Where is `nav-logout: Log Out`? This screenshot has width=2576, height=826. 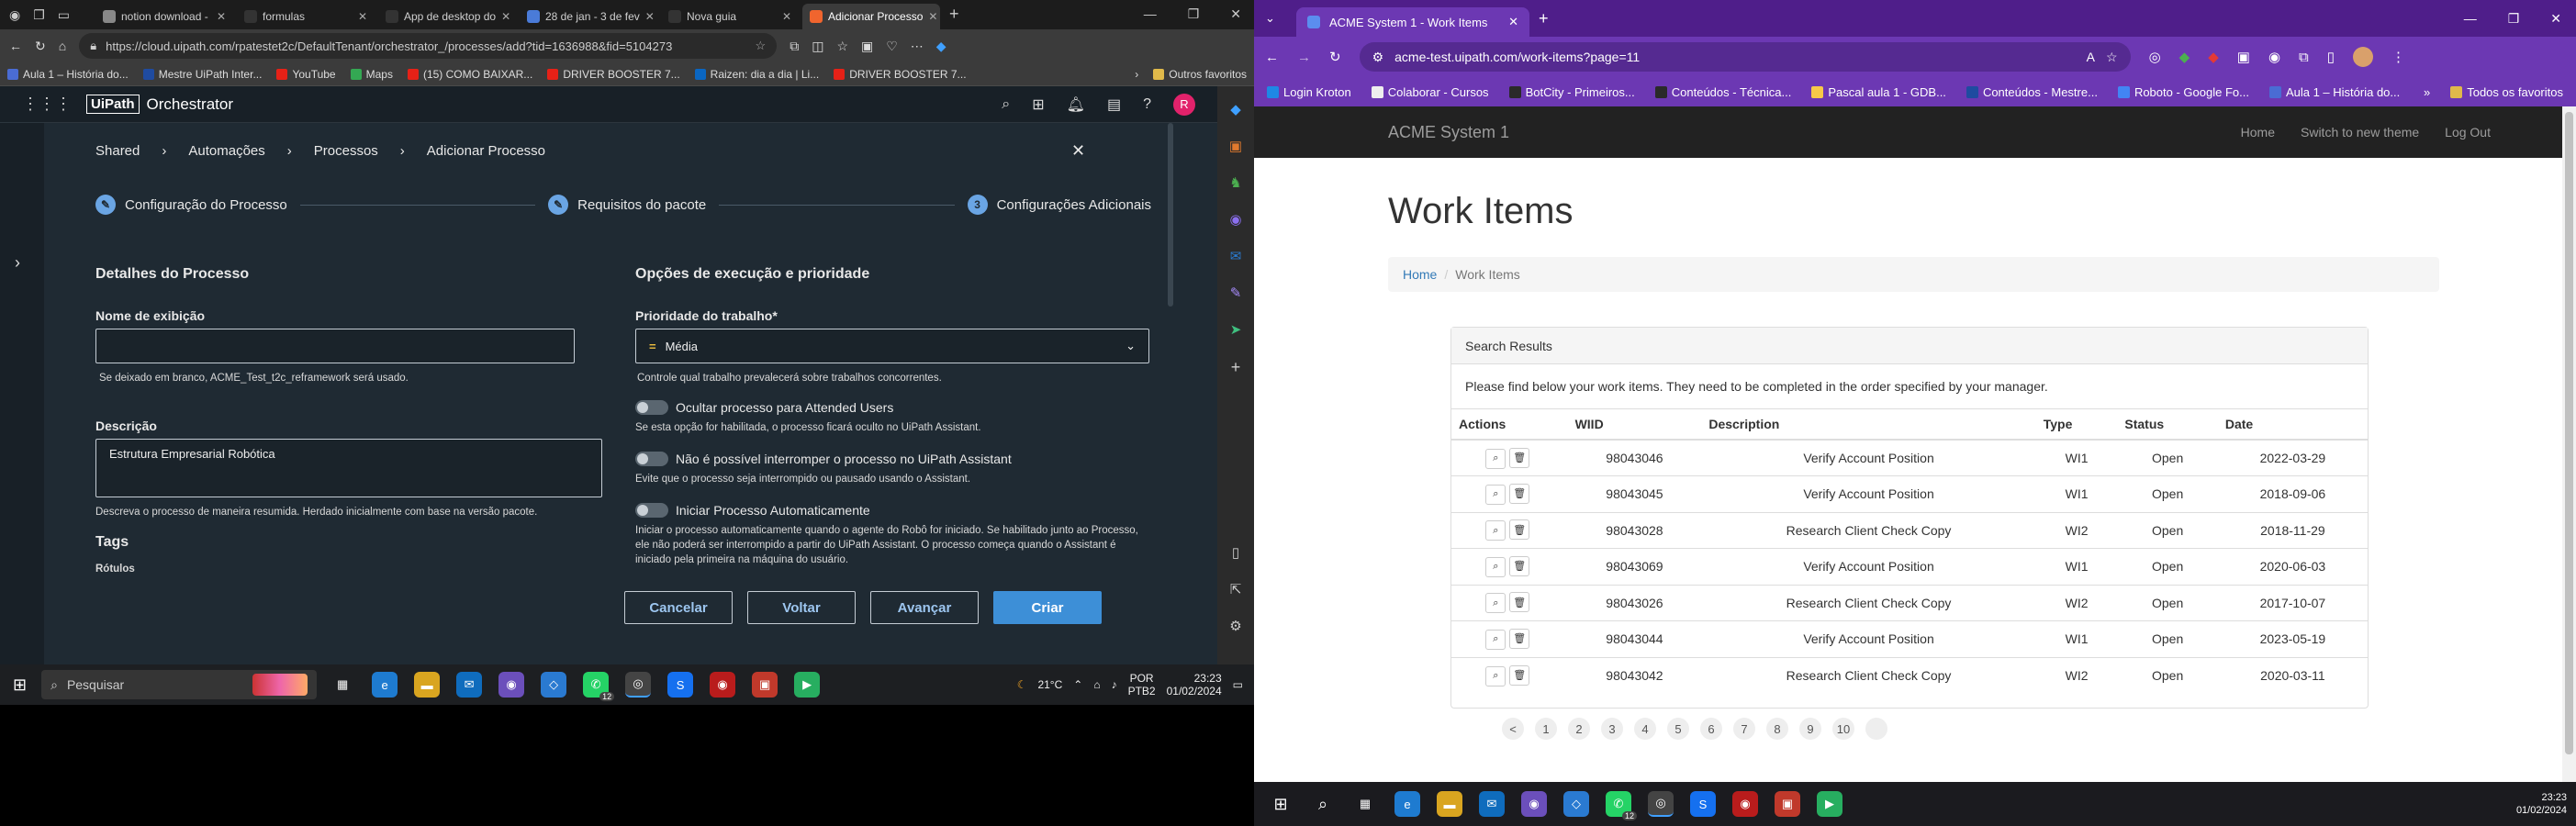
nav-logout: Log Out is located at coordinates (2468, 133).